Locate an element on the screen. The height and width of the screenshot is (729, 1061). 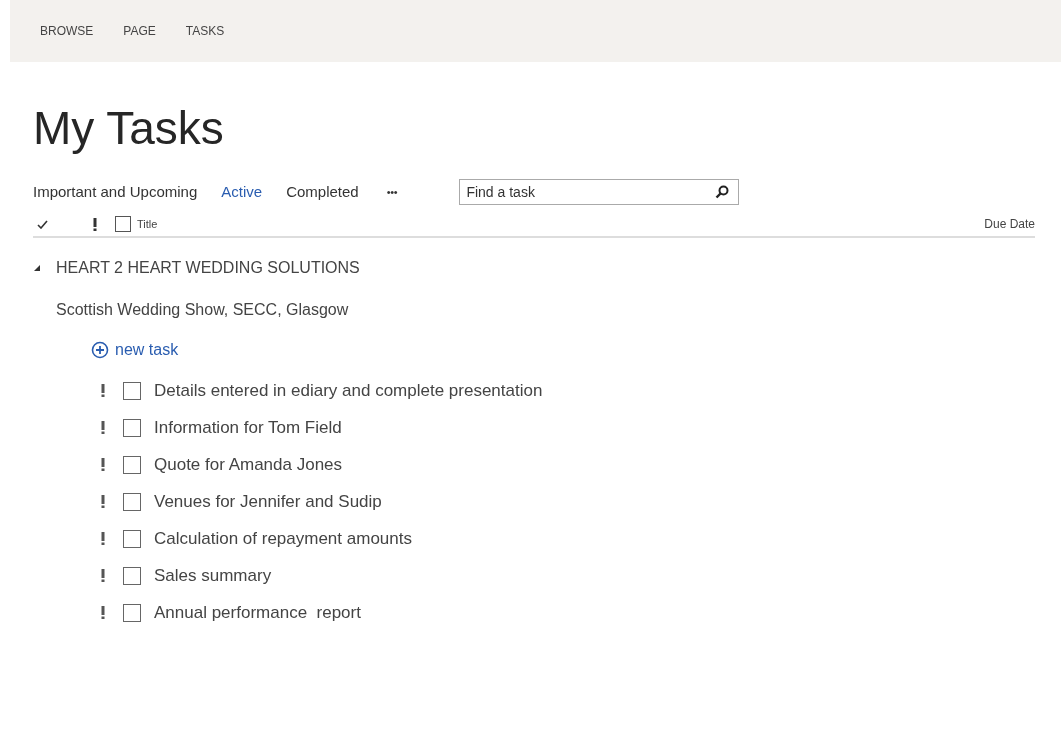
ribbon-tab: PAGE is located at coordinates (139, 31).